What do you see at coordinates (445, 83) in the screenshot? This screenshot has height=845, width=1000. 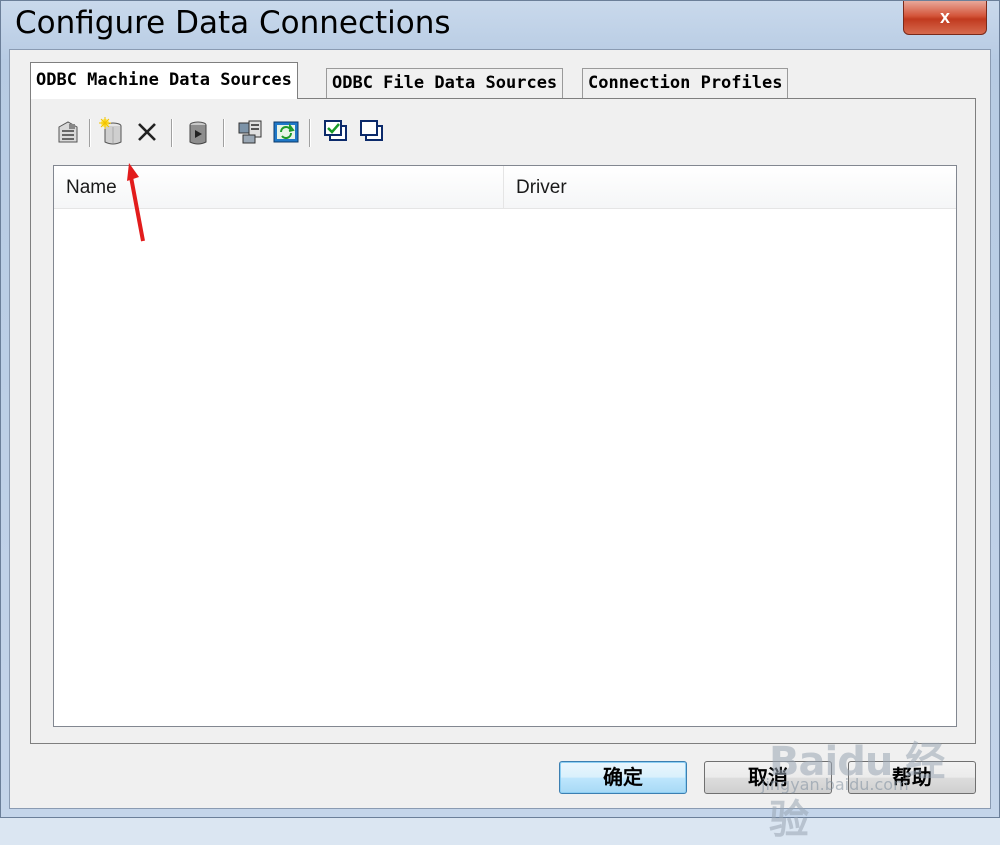 I see `tab-odbc-file-data-sources: ODBC File Data Sources` at bounding box center [445, 83].